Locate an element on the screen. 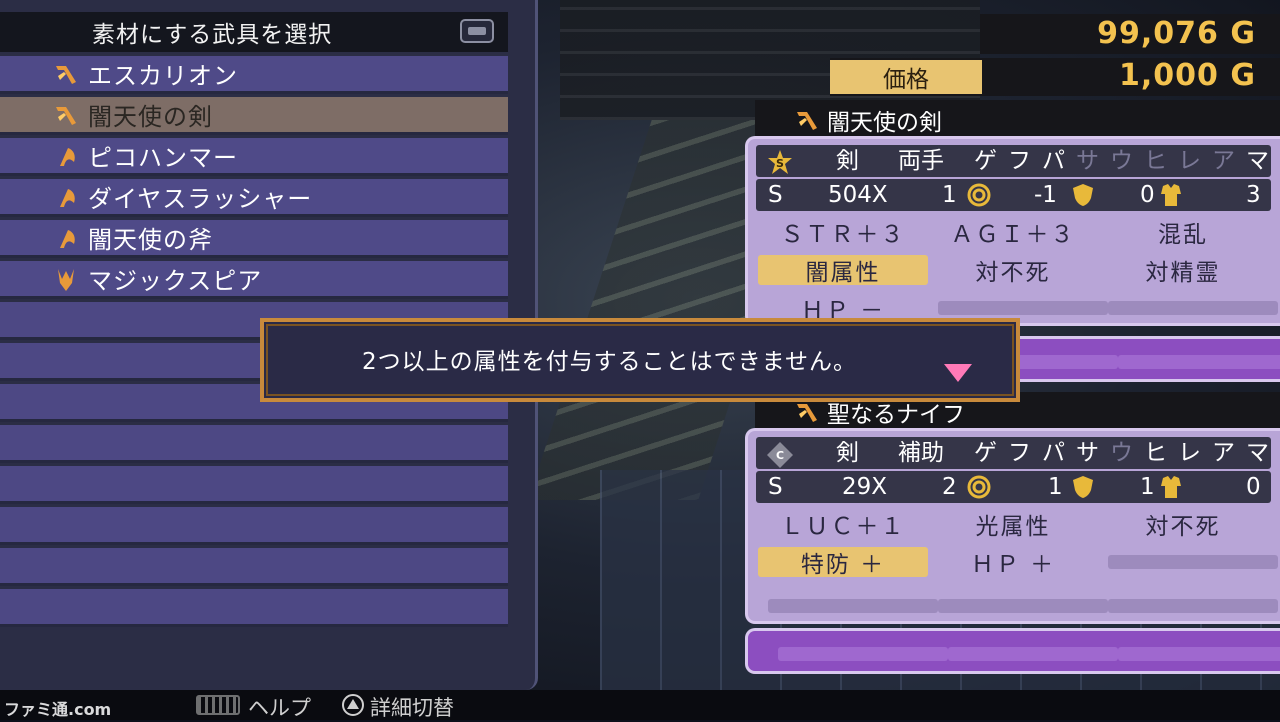  mod-slot: 光属性 is located at coordinates (1013, 527).